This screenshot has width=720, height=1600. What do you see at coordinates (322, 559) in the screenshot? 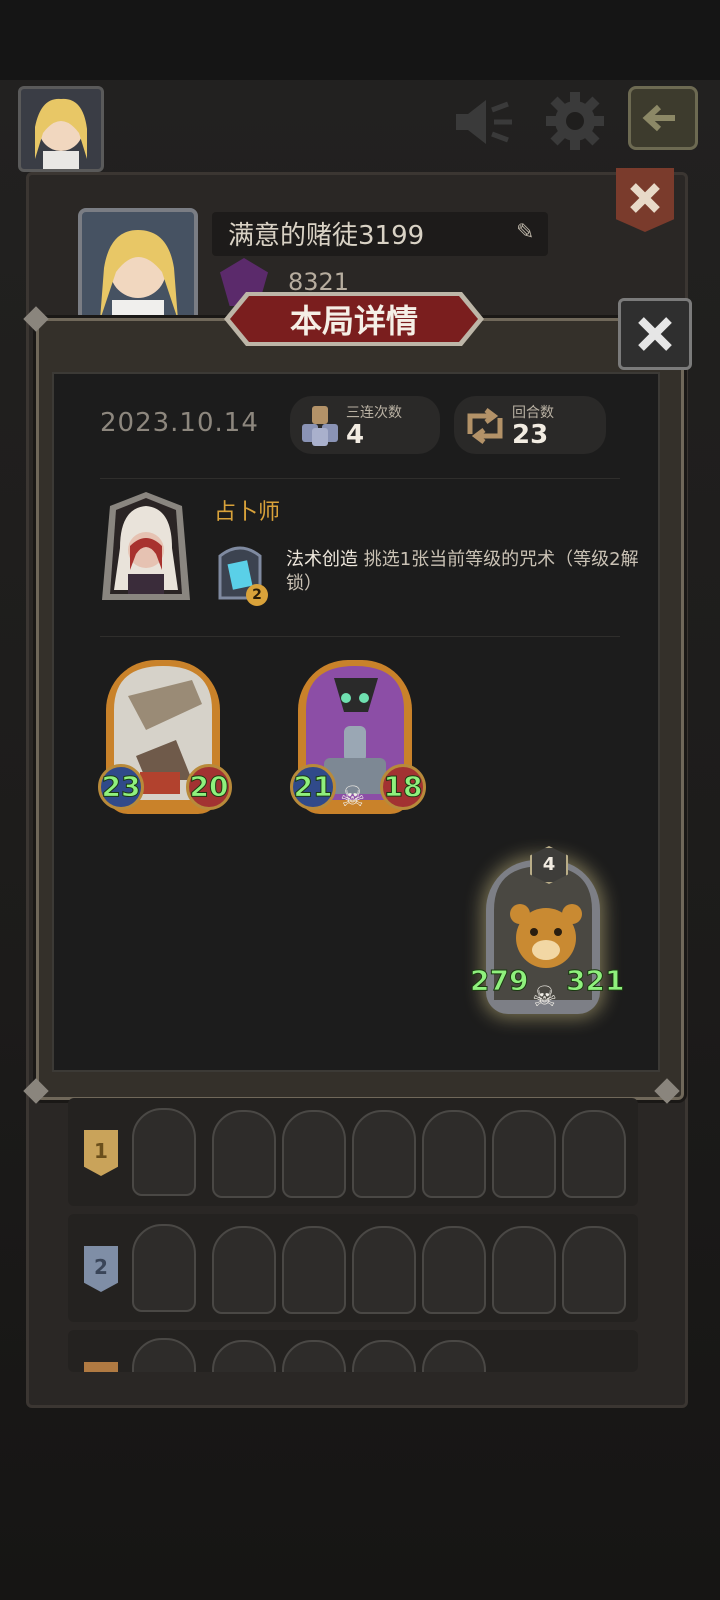
I see `hero-power-name: 法术创造` at bounding box center [322, 559].